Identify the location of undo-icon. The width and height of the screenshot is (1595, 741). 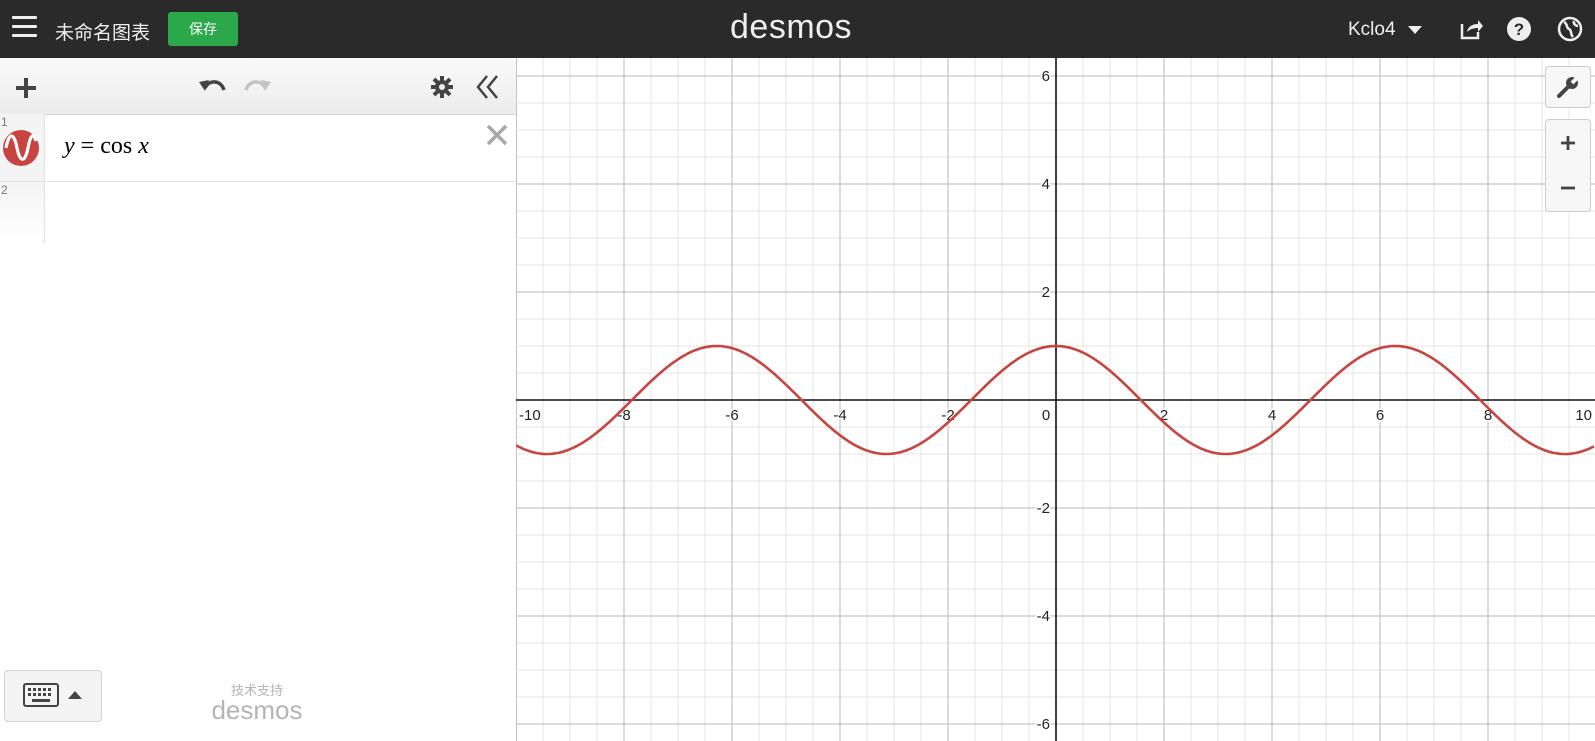
(212, 87).